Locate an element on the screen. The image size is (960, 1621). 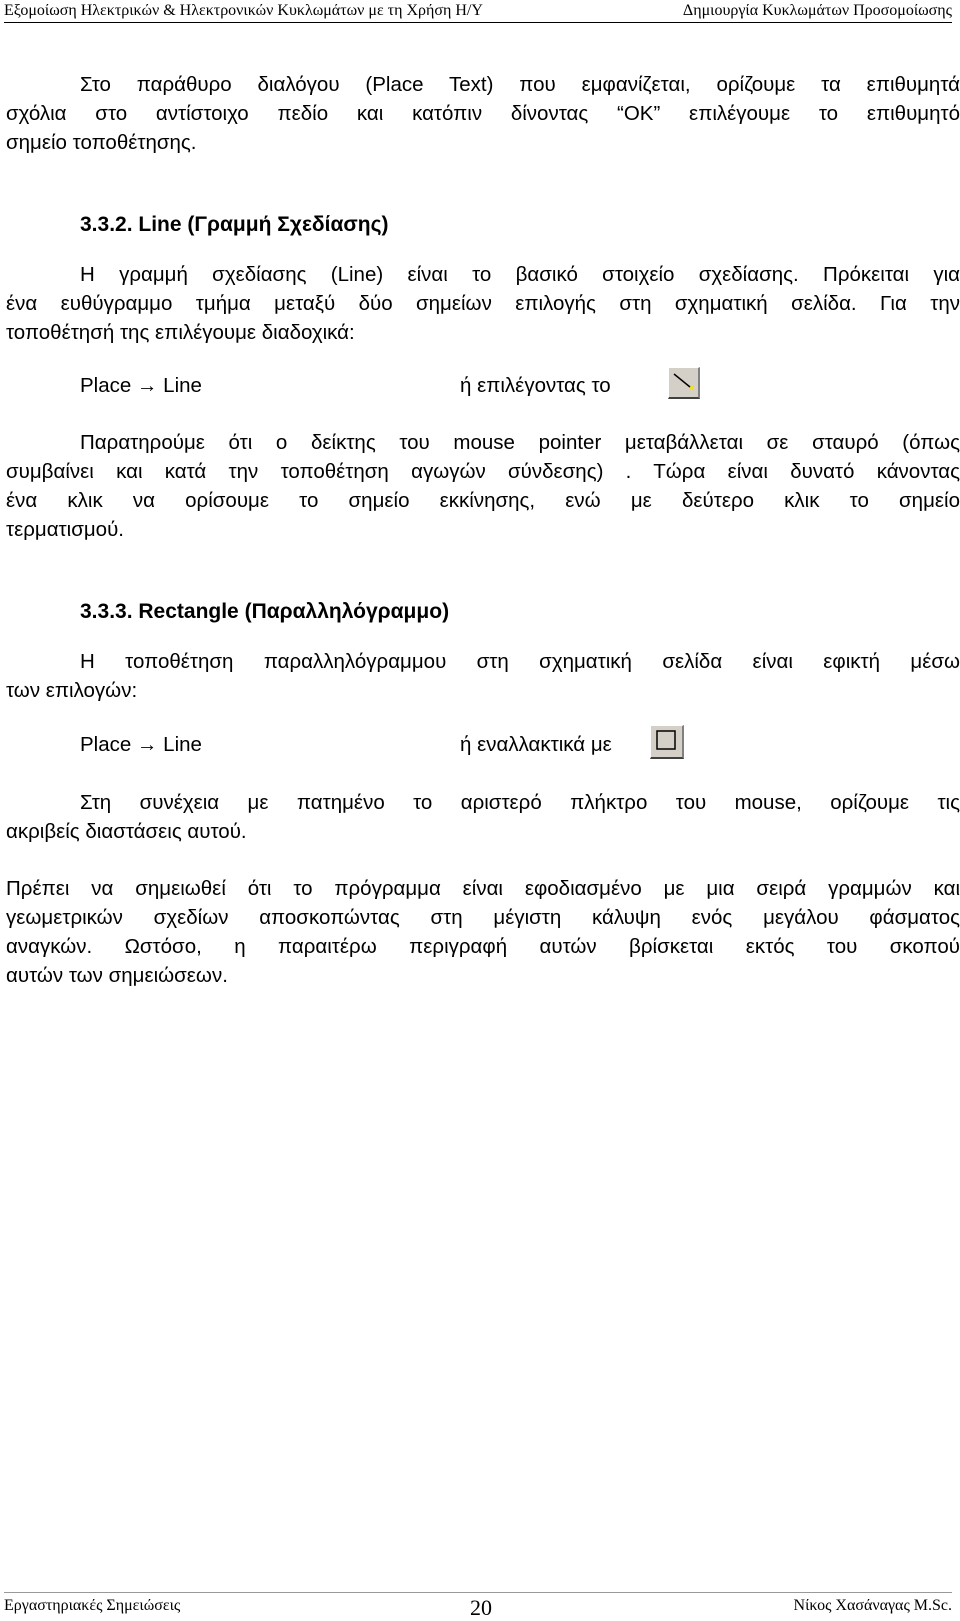
text-line: των επιλογών: is located at coordinates (72, 690).